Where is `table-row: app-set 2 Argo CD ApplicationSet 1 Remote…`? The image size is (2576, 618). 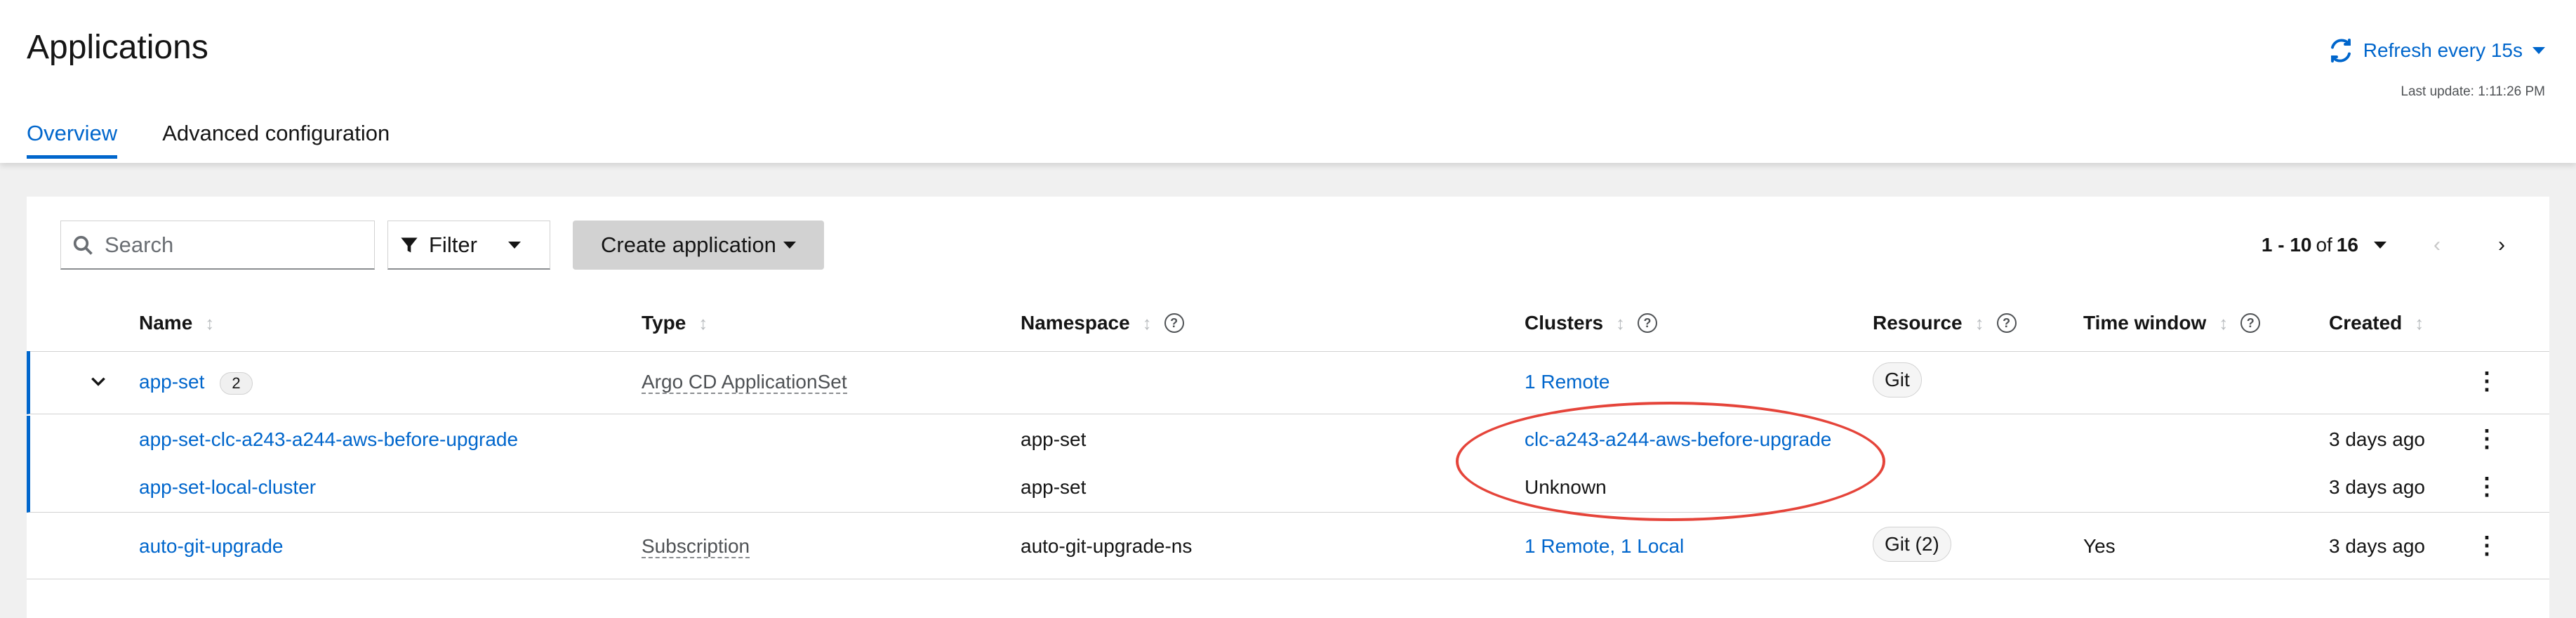
table-row: app-set 2 Argo CD ApplicationSet 1 Remote… is located at coordinates (1288, 382).